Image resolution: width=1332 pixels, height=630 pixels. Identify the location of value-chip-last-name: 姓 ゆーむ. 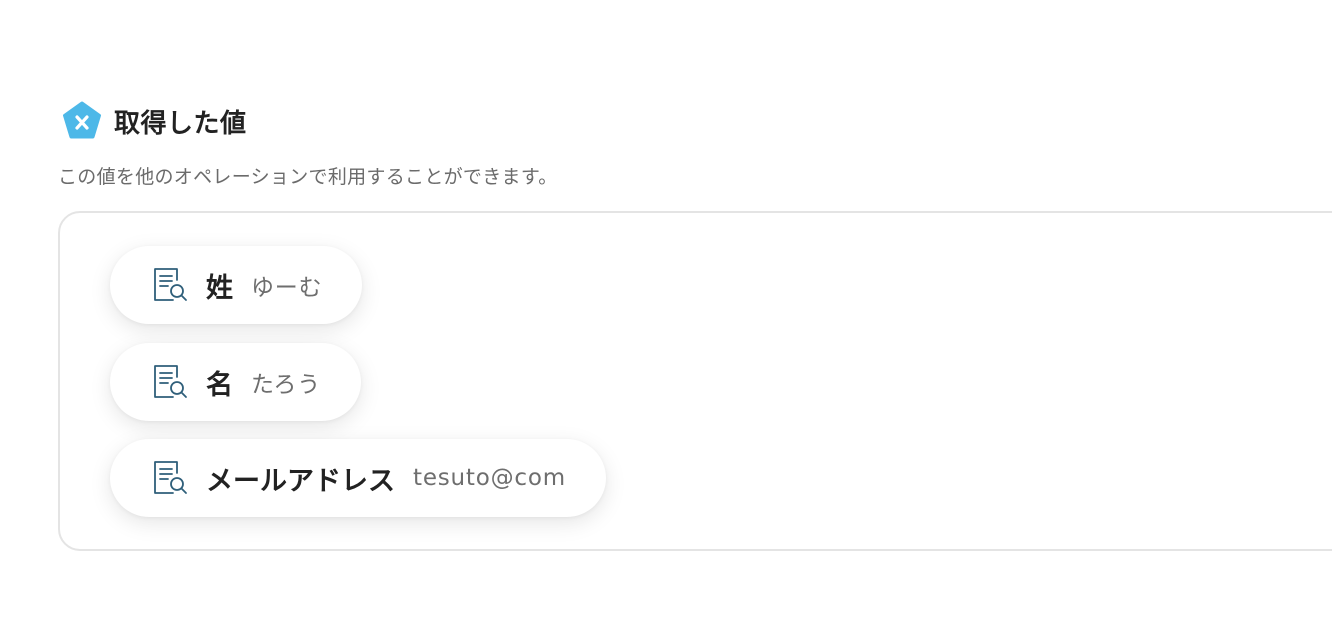
(236, 285).